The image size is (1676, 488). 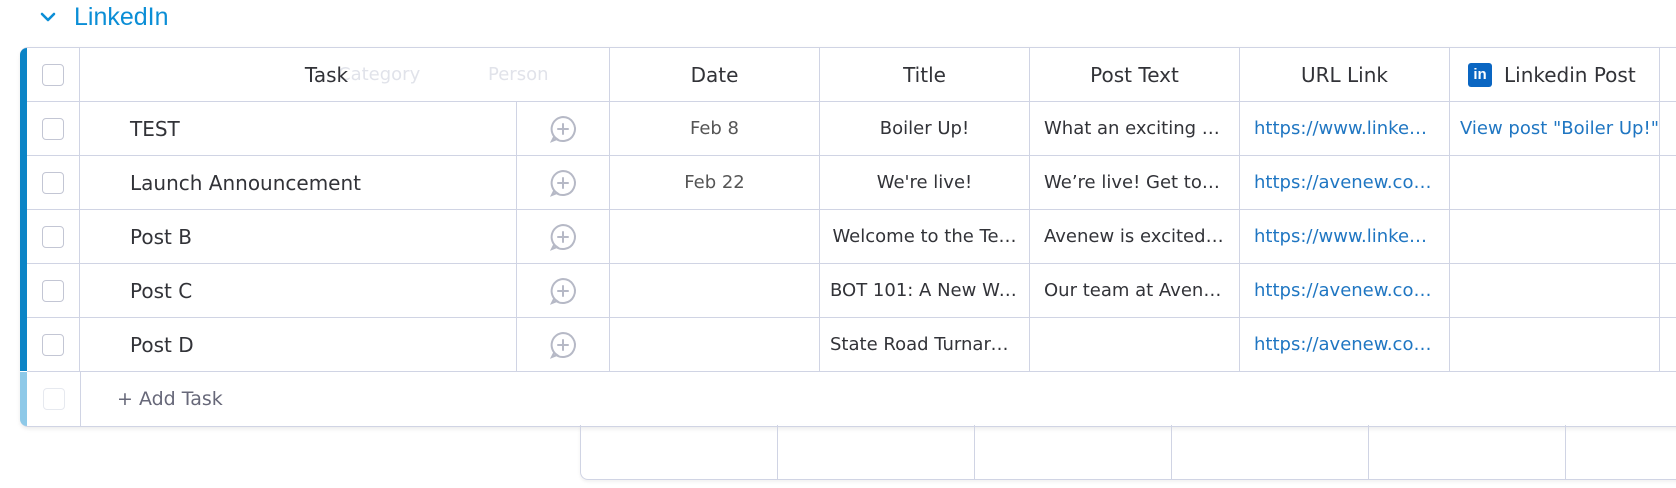 What do you see at coordinates (298, 236) in the screenshot?
I see `task-cell: Post B` at bounding box center [298, 236].